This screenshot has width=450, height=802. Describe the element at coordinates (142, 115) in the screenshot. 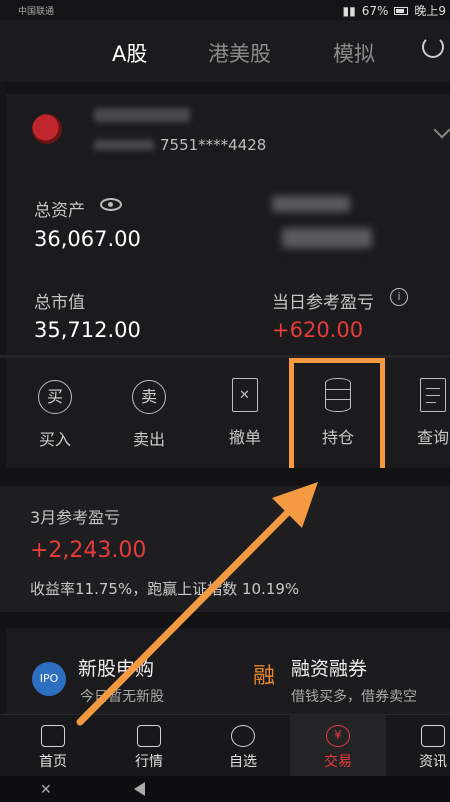

I see `account-name-redacted` at that location.